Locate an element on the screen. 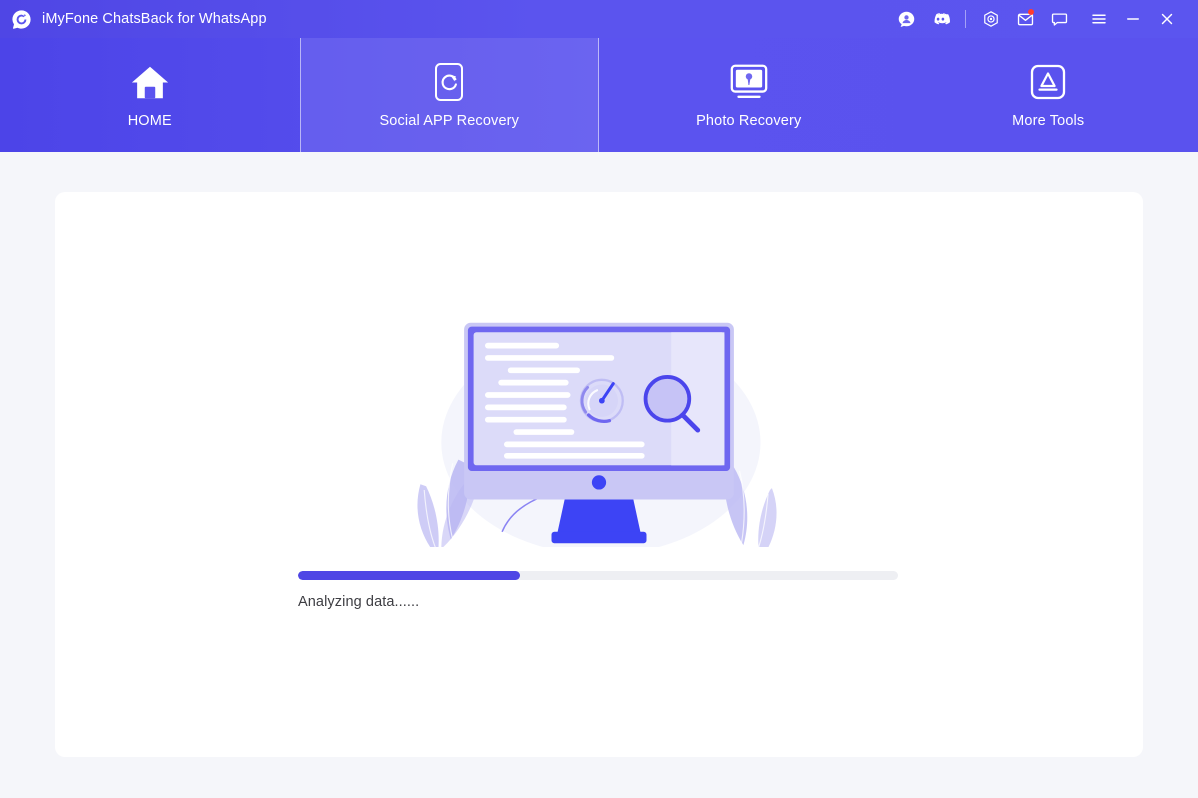 The height and width of the screenshot is (798, 1198). target-circle-icon is located at coordinates (991, 19).